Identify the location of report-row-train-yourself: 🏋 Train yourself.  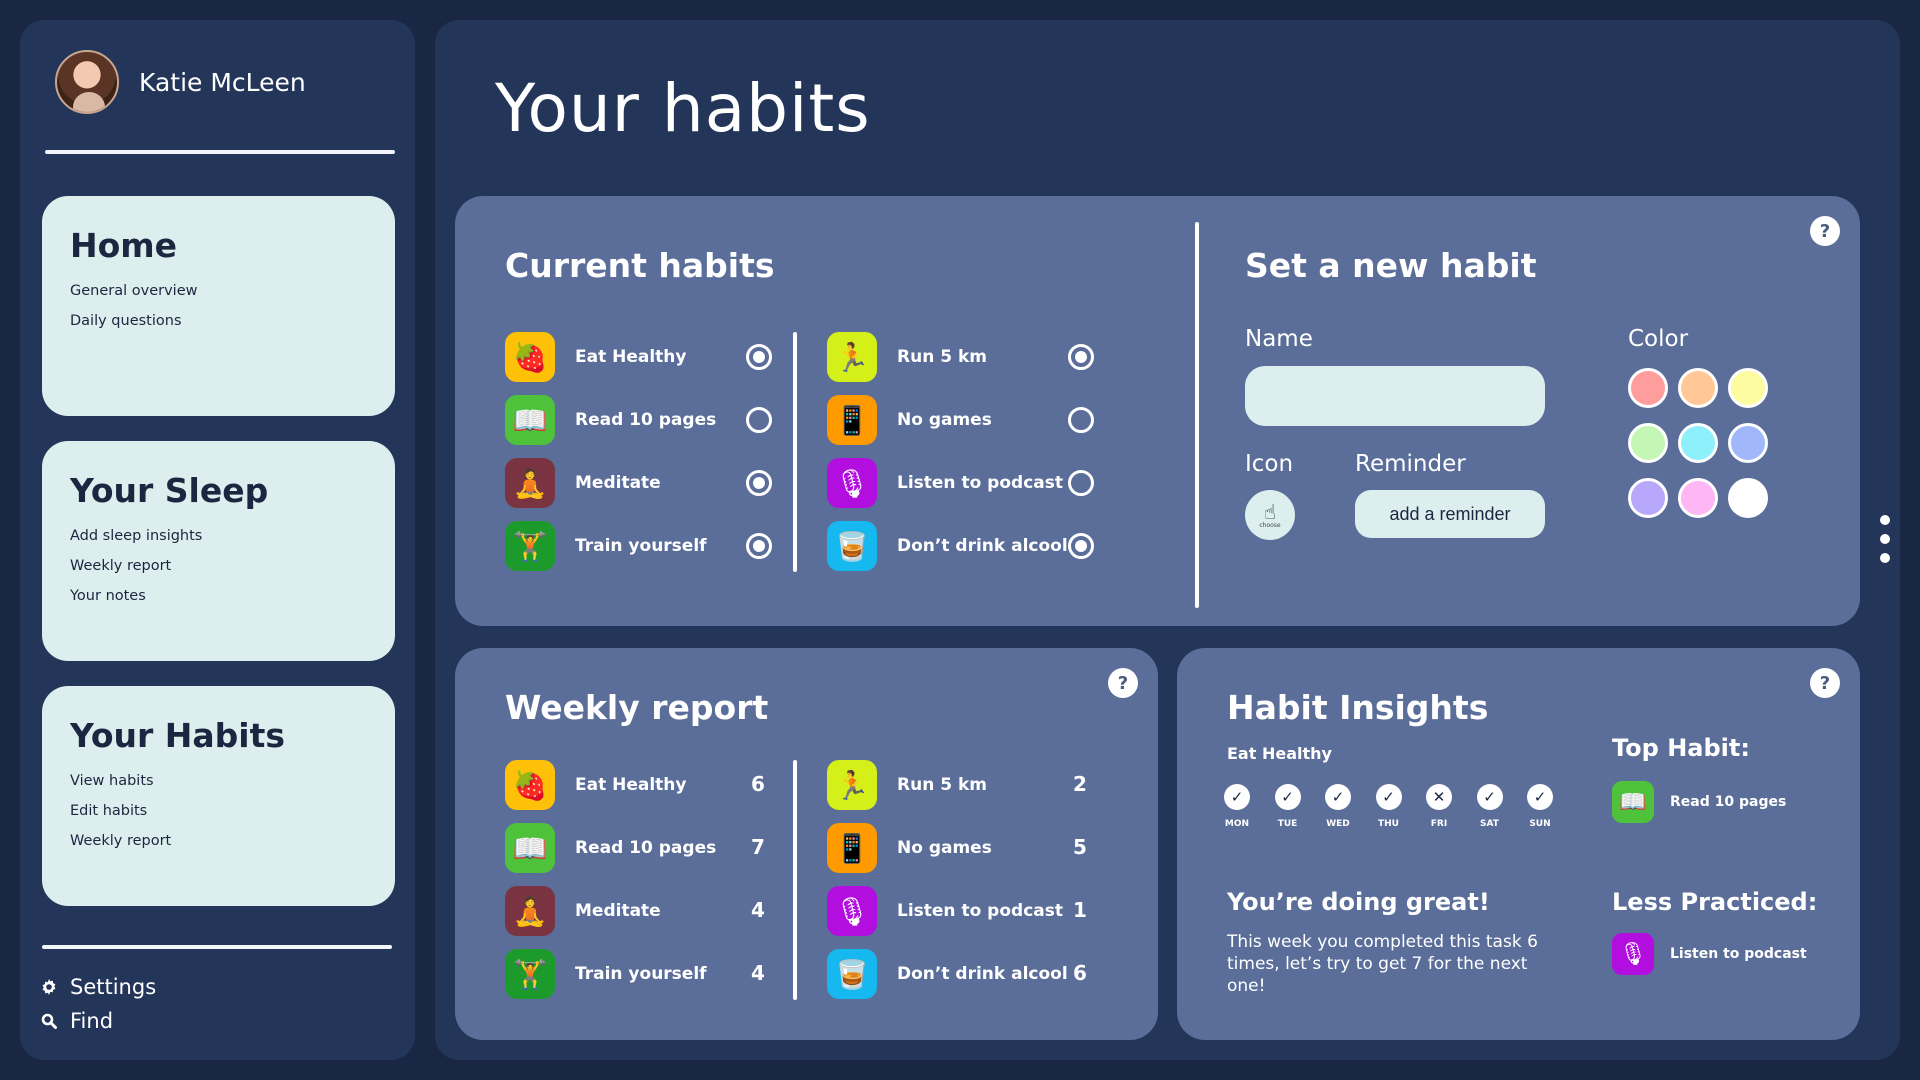
(606, 974).